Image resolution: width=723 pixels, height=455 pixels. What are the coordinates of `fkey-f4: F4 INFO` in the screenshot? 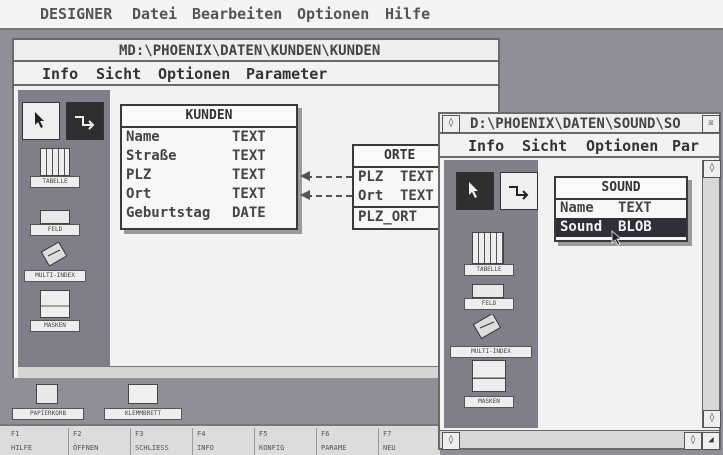 It's located at (224, 441).